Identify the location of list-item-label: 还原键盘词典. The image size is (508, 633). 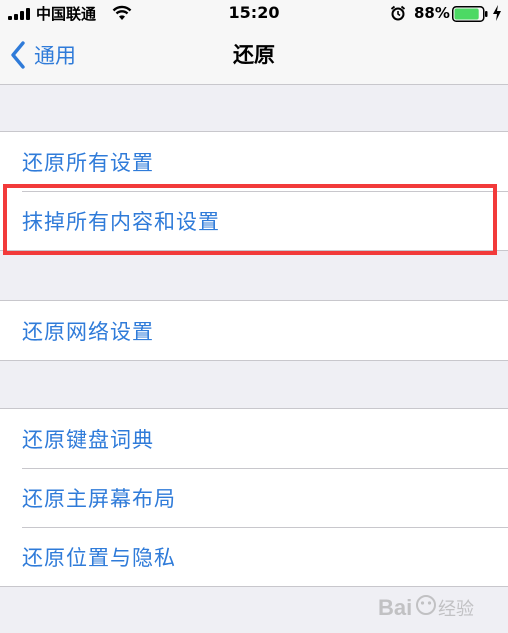
(88, 439).